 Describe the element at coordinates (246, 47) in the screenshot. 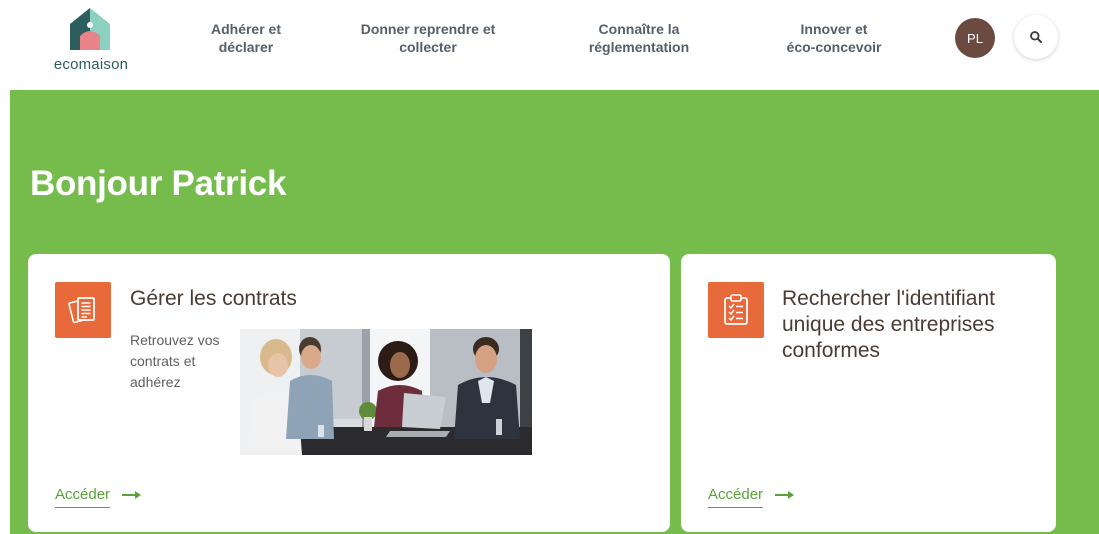

I see `nav-label-line2: déclarer` at that location.